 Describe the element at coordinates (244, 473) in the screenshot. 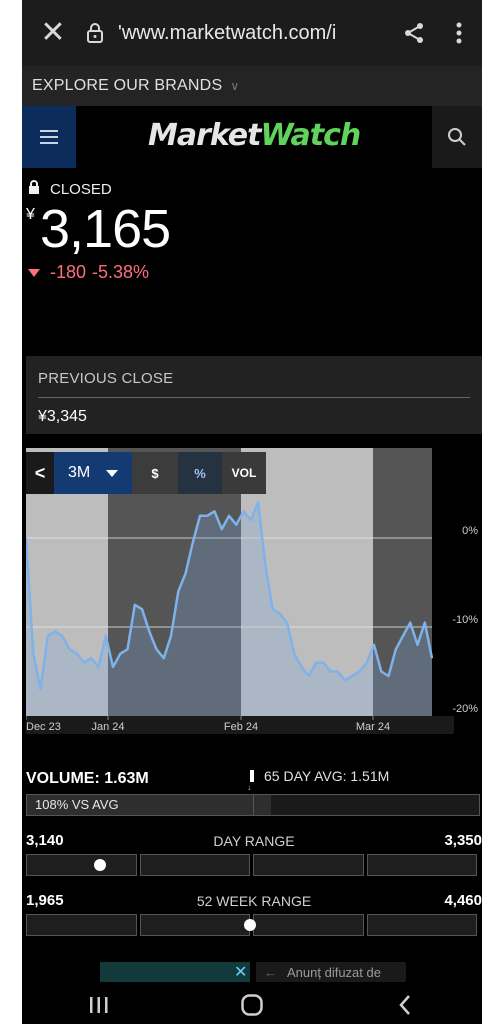

I see `volume-toggle: VOL` at that location.